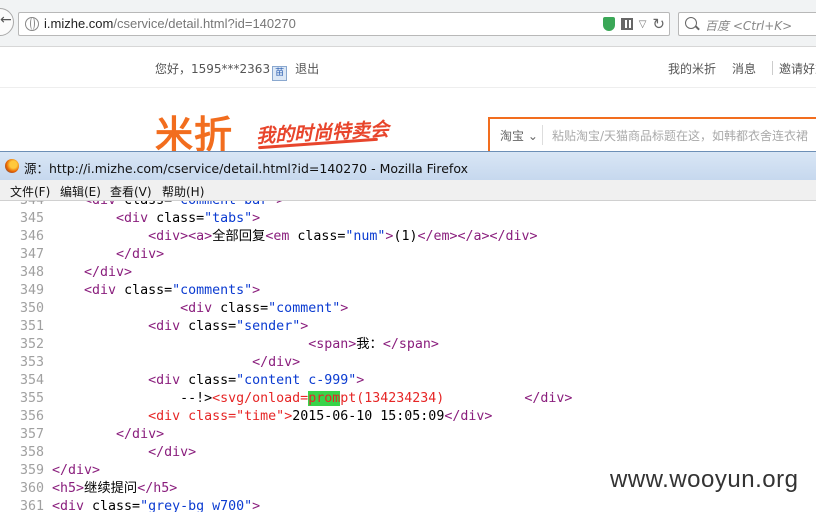 The width and height of the screenshot is (816, 512). Describe the element at coordinates (332, 344) in the screenshot. I see `code-token: <span>` at that location.